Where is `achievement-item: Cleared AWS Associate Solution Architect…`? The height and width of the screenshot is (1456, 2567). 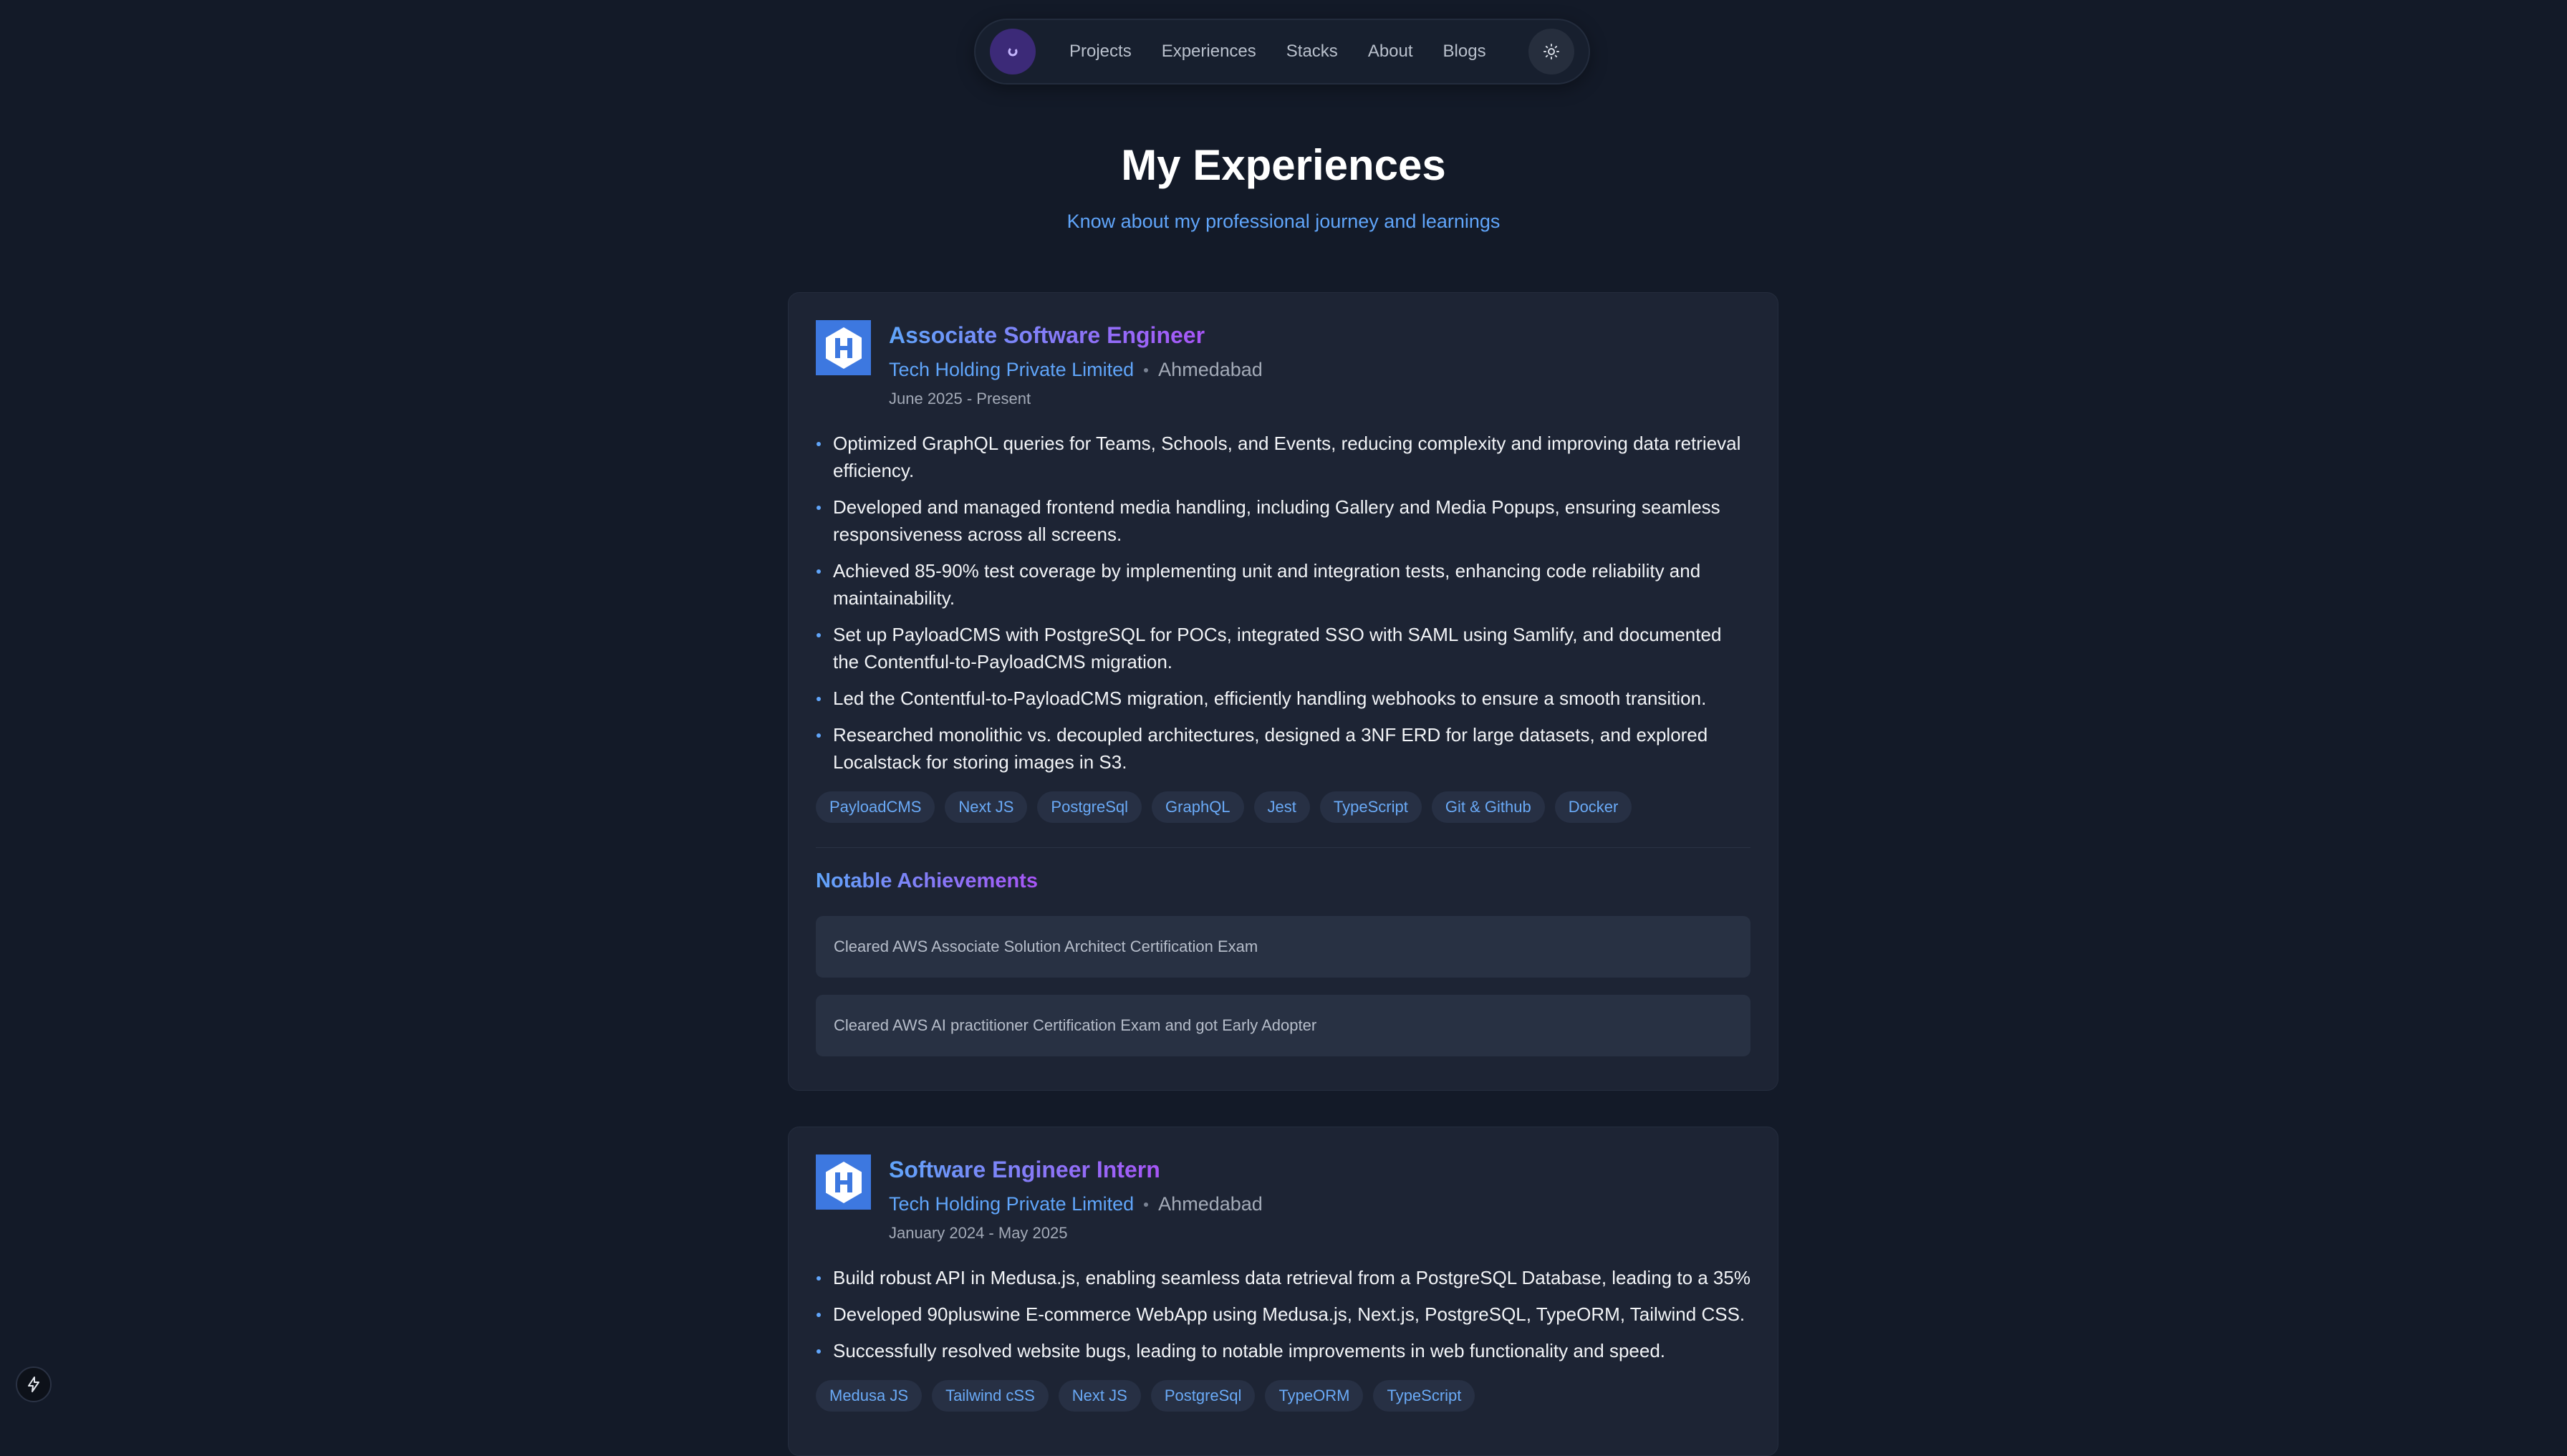
achievement-item: Cleared AWS Associate Solution Architect… is located at coordinates (1283, 947).